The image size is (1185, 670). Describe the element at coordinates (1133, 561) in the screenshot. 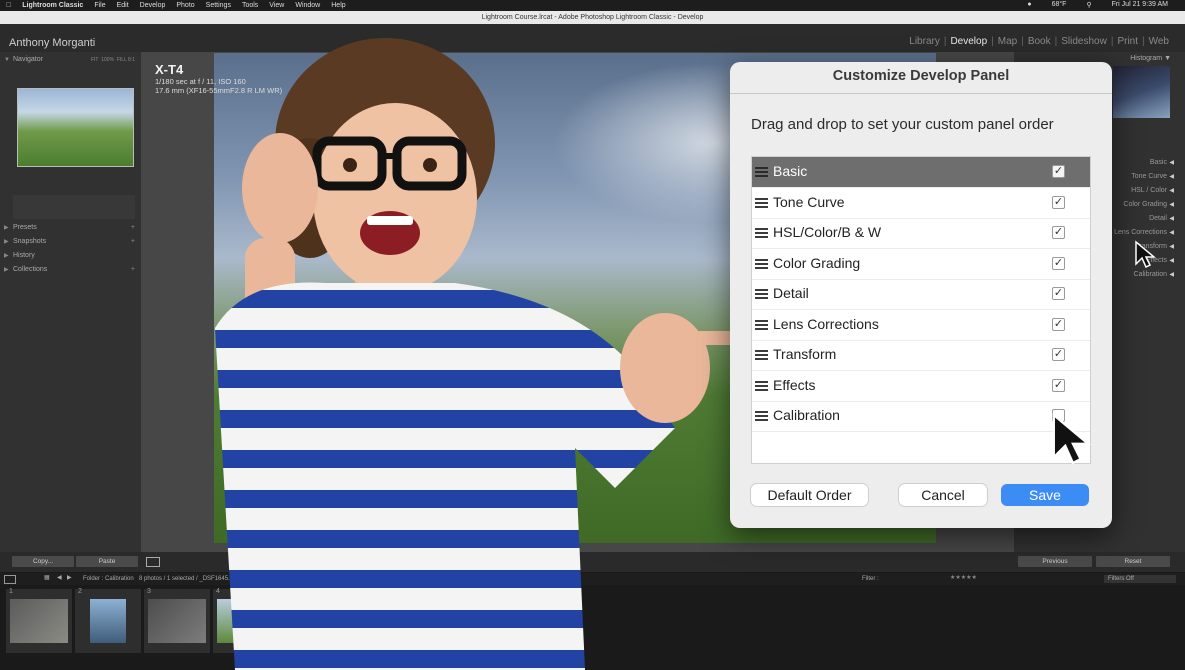

I see `reset-button: Reset` at that location.